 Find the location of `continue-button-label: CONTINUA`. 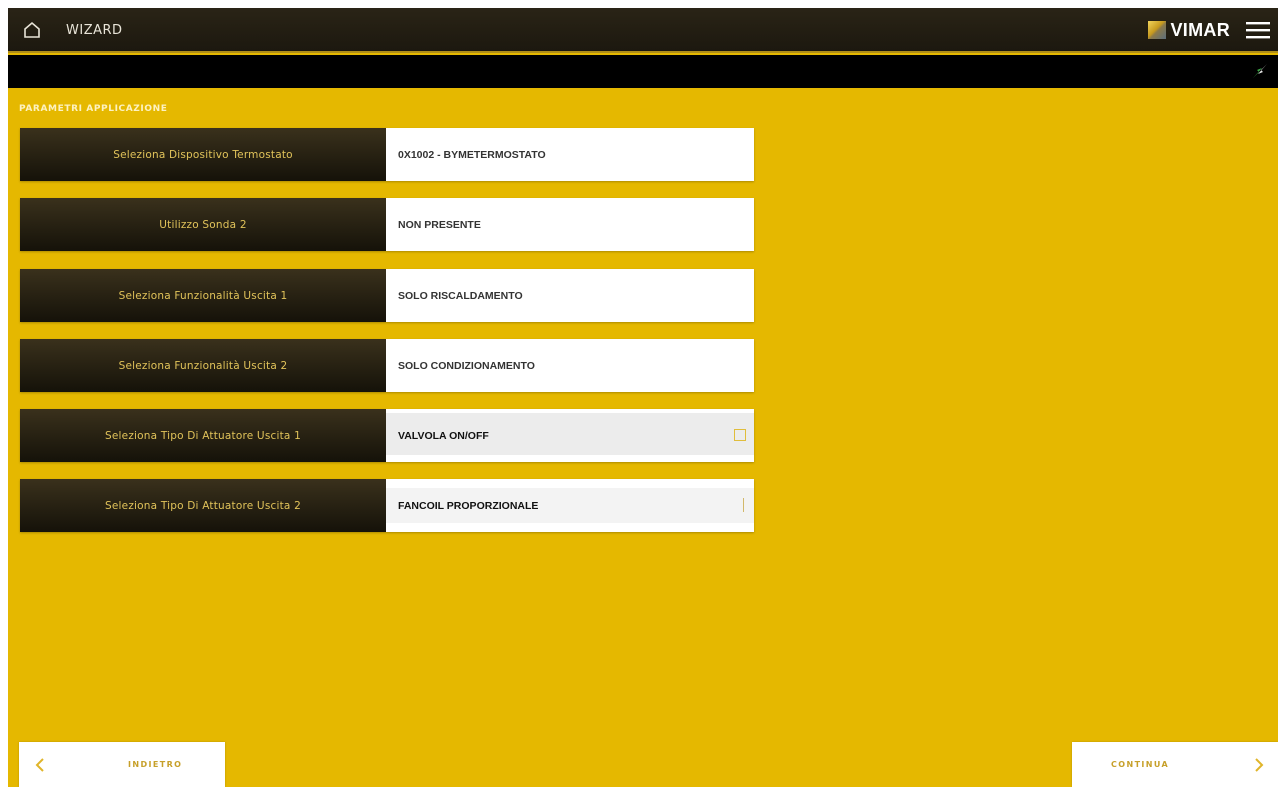

continue-button-label: CONTINUA is located at coordinates (1140, 764).